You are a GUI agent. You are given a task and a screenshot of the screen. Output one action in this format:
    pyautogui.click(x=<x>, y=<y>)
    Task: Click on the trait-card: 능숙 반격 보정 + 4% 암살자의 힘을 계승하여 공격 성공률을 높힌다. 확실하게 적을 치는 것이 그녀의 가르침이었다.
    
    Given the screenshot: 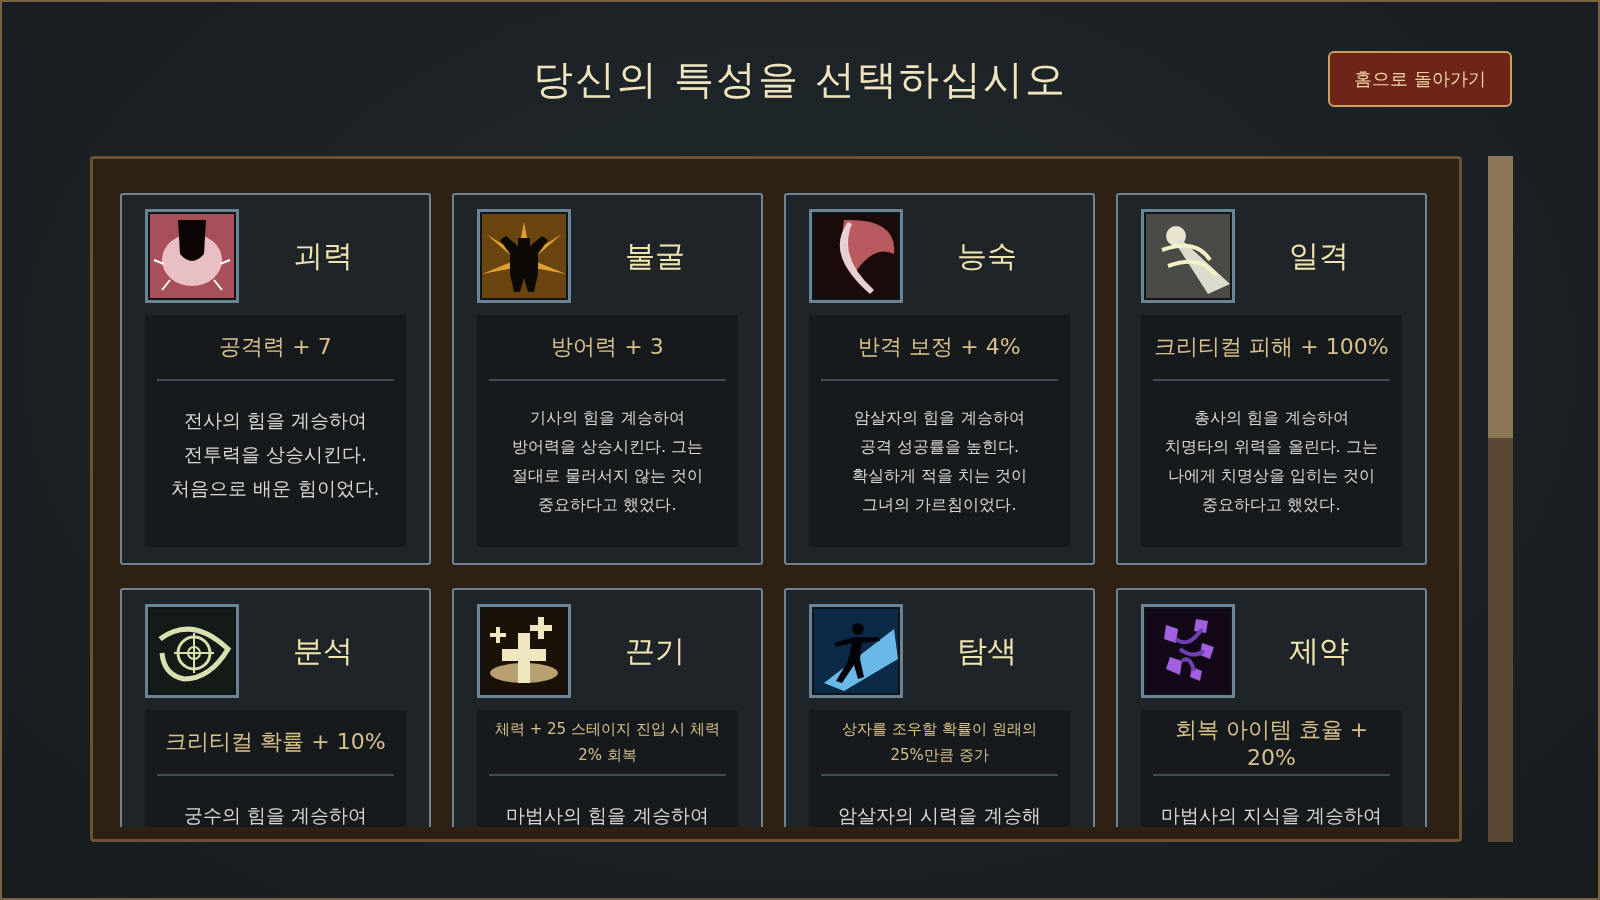 What is the action you would take?
    pyautogui.click(x=939, y=379)
    